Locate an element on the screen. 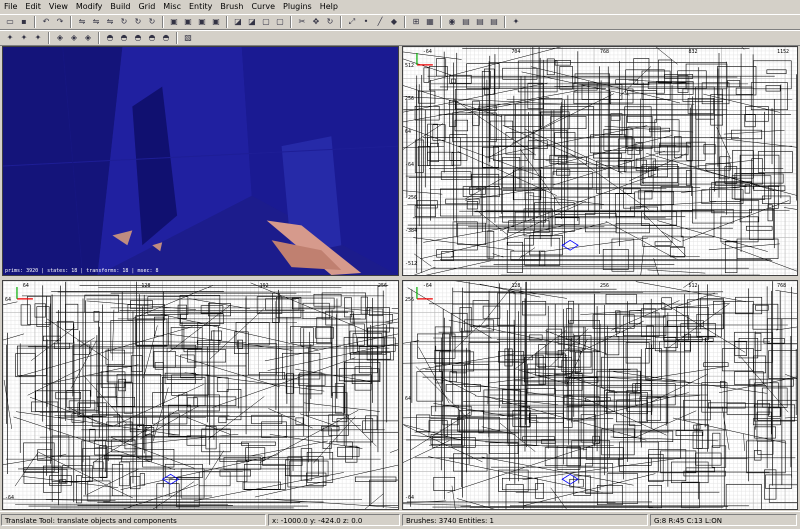 This screenshot has width=800, height=529. flip-z-icon: ⇋ is located at coordinates (110, 22).